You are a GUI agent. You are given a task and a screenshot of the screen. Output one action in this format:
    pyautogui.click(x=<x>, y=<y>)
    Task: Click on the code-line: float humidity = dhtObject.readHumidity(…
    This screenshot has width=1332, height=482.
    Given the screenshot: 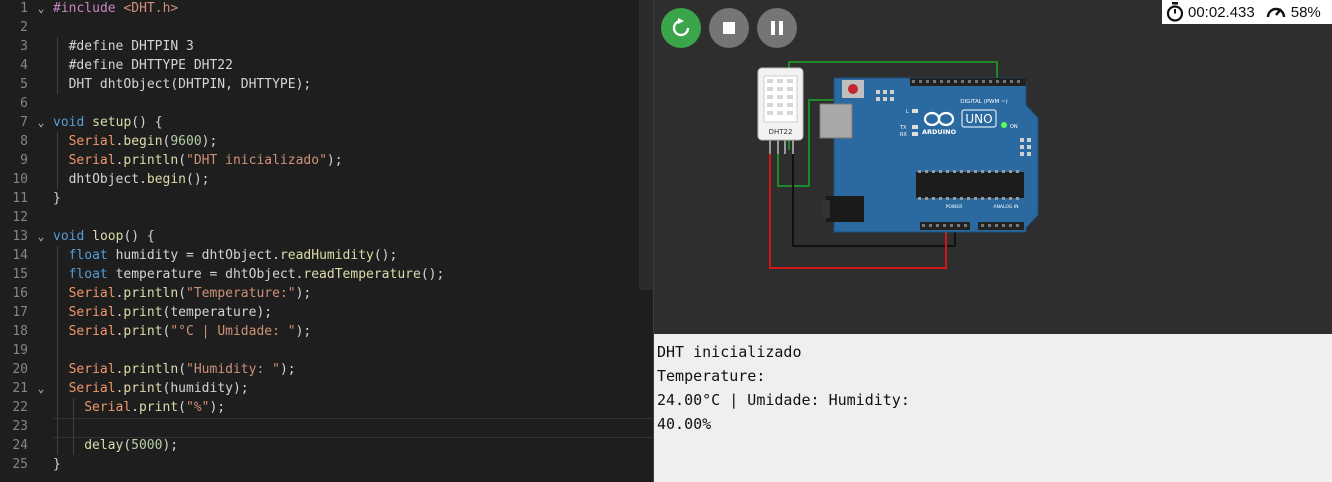 What is the action you would take?
    pyautogui.click(x=233, y=255)
    